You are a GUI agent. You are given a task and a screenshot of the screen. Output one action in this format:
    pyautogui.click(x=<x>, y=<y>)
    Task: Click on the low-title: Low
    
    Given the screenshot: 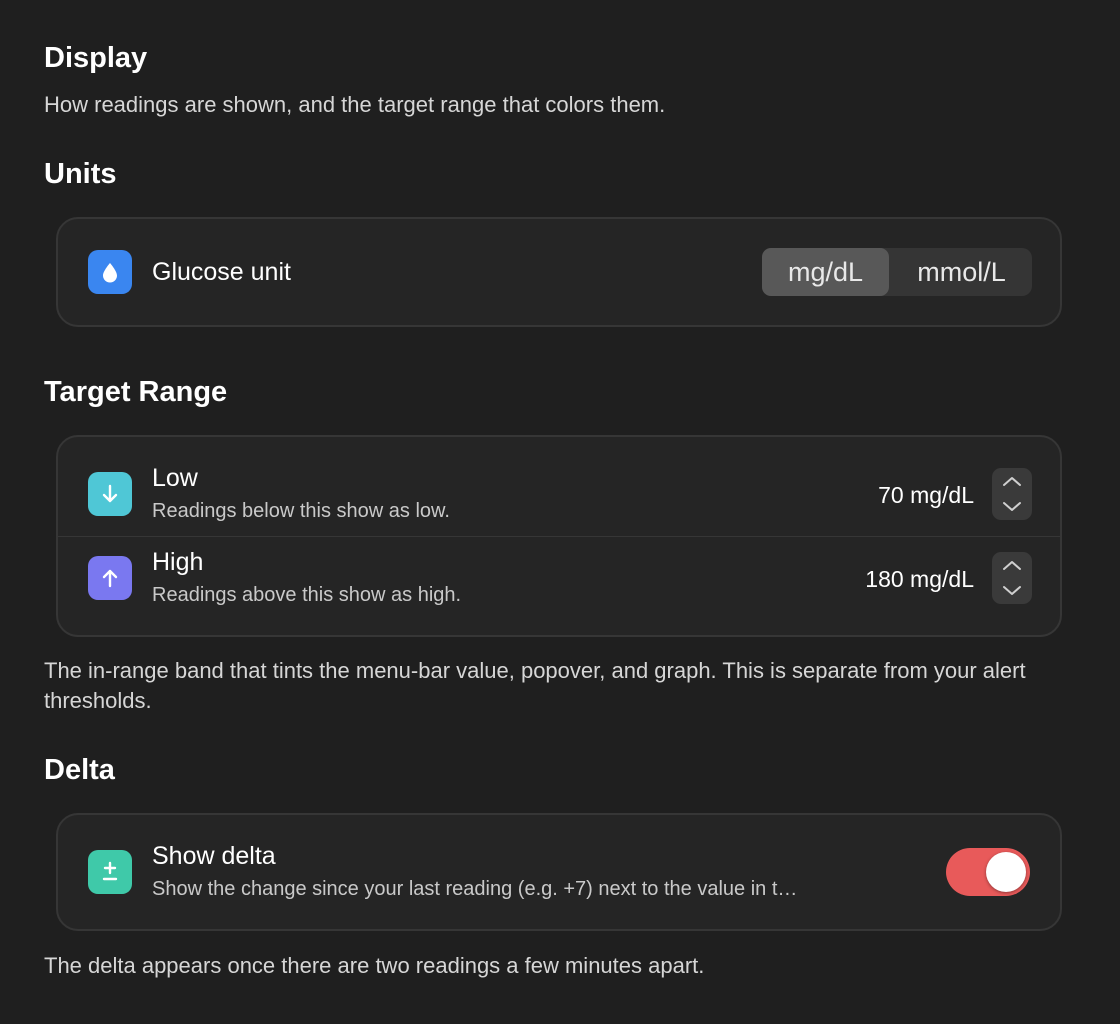 What is the action you would take?
    pyautogui.click(x=175, y=478)
    